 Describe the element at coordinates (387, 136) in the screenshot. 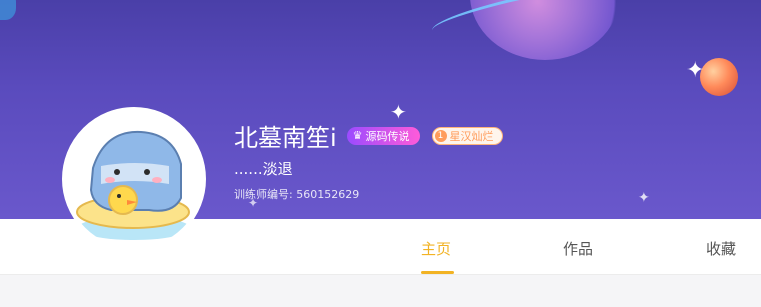

I see `badge-label: 源码传说` at that location.